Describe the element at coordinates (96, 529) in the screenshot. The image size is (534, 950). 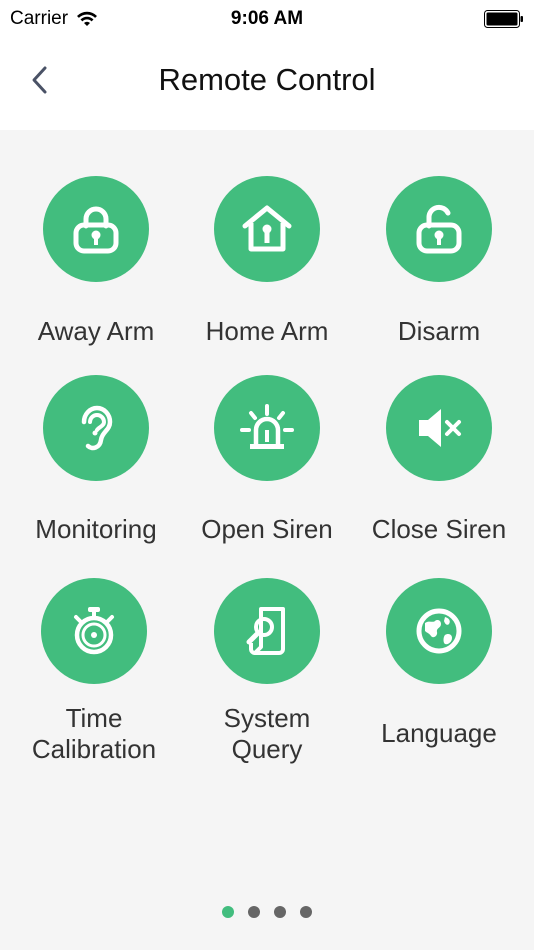
I see `monitoring-label: Monitoring` at that location.